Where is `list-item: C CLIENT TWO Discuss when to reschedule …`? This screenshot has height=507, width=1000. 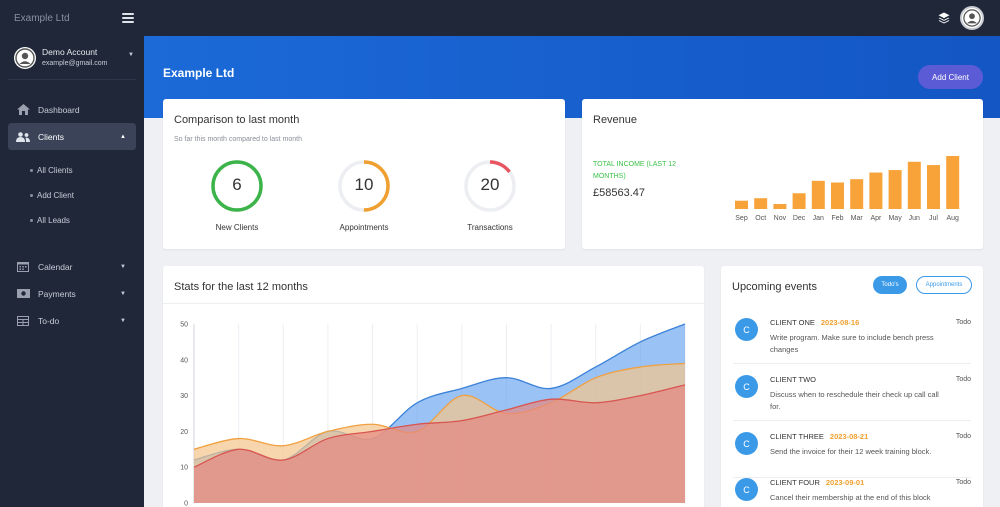
list-item: C CLIENT TWO Discuss when to reschedule … is located at coordinates (852, 392).